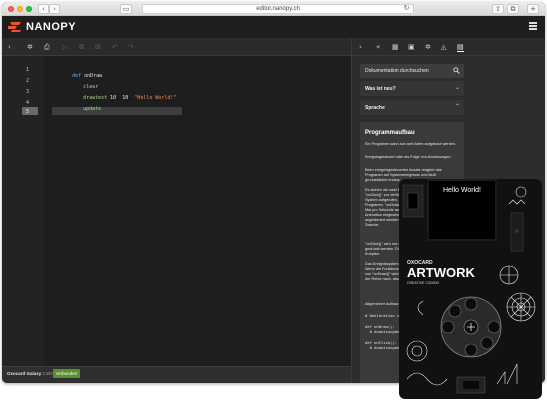 The width and height of the screenshot is (547, 404). What do you see at coordinates (54, 9) in the screenshot?
I see `forward-button: ›` at bounding box center [54, 9].